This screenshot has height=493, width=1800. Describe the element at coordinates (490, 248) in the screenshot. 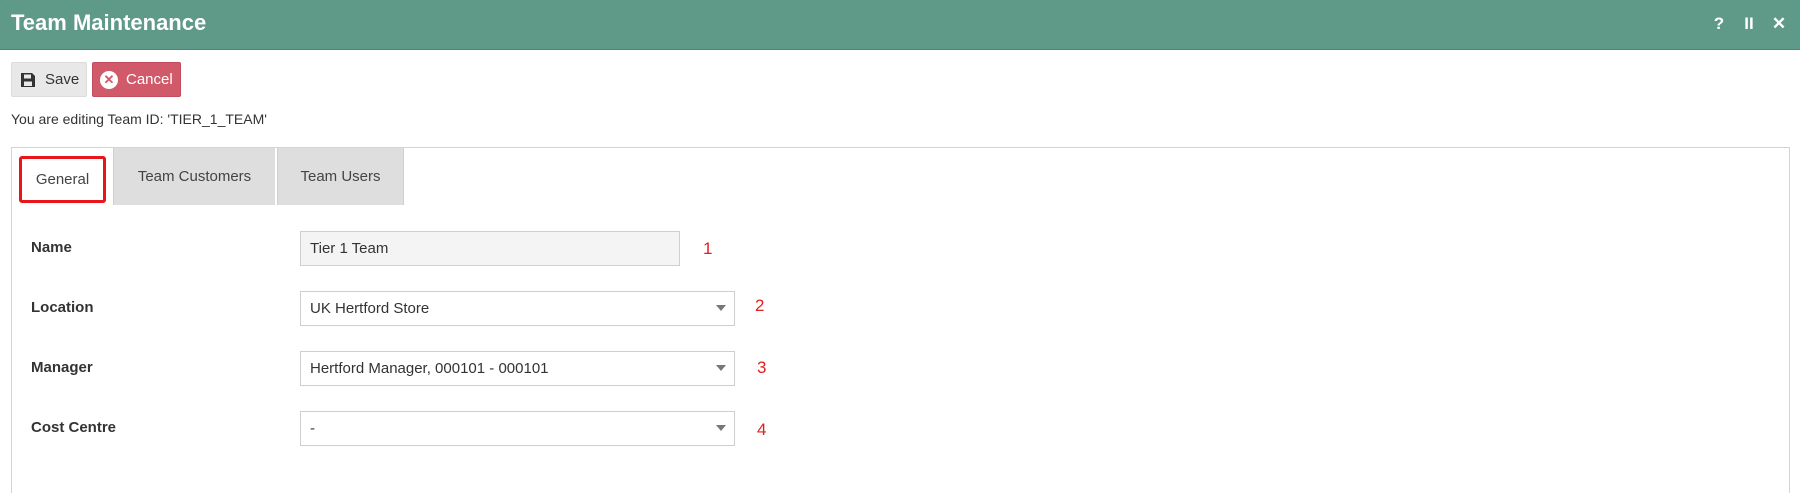

I see `name-input: Tier 1 Team` at that location.